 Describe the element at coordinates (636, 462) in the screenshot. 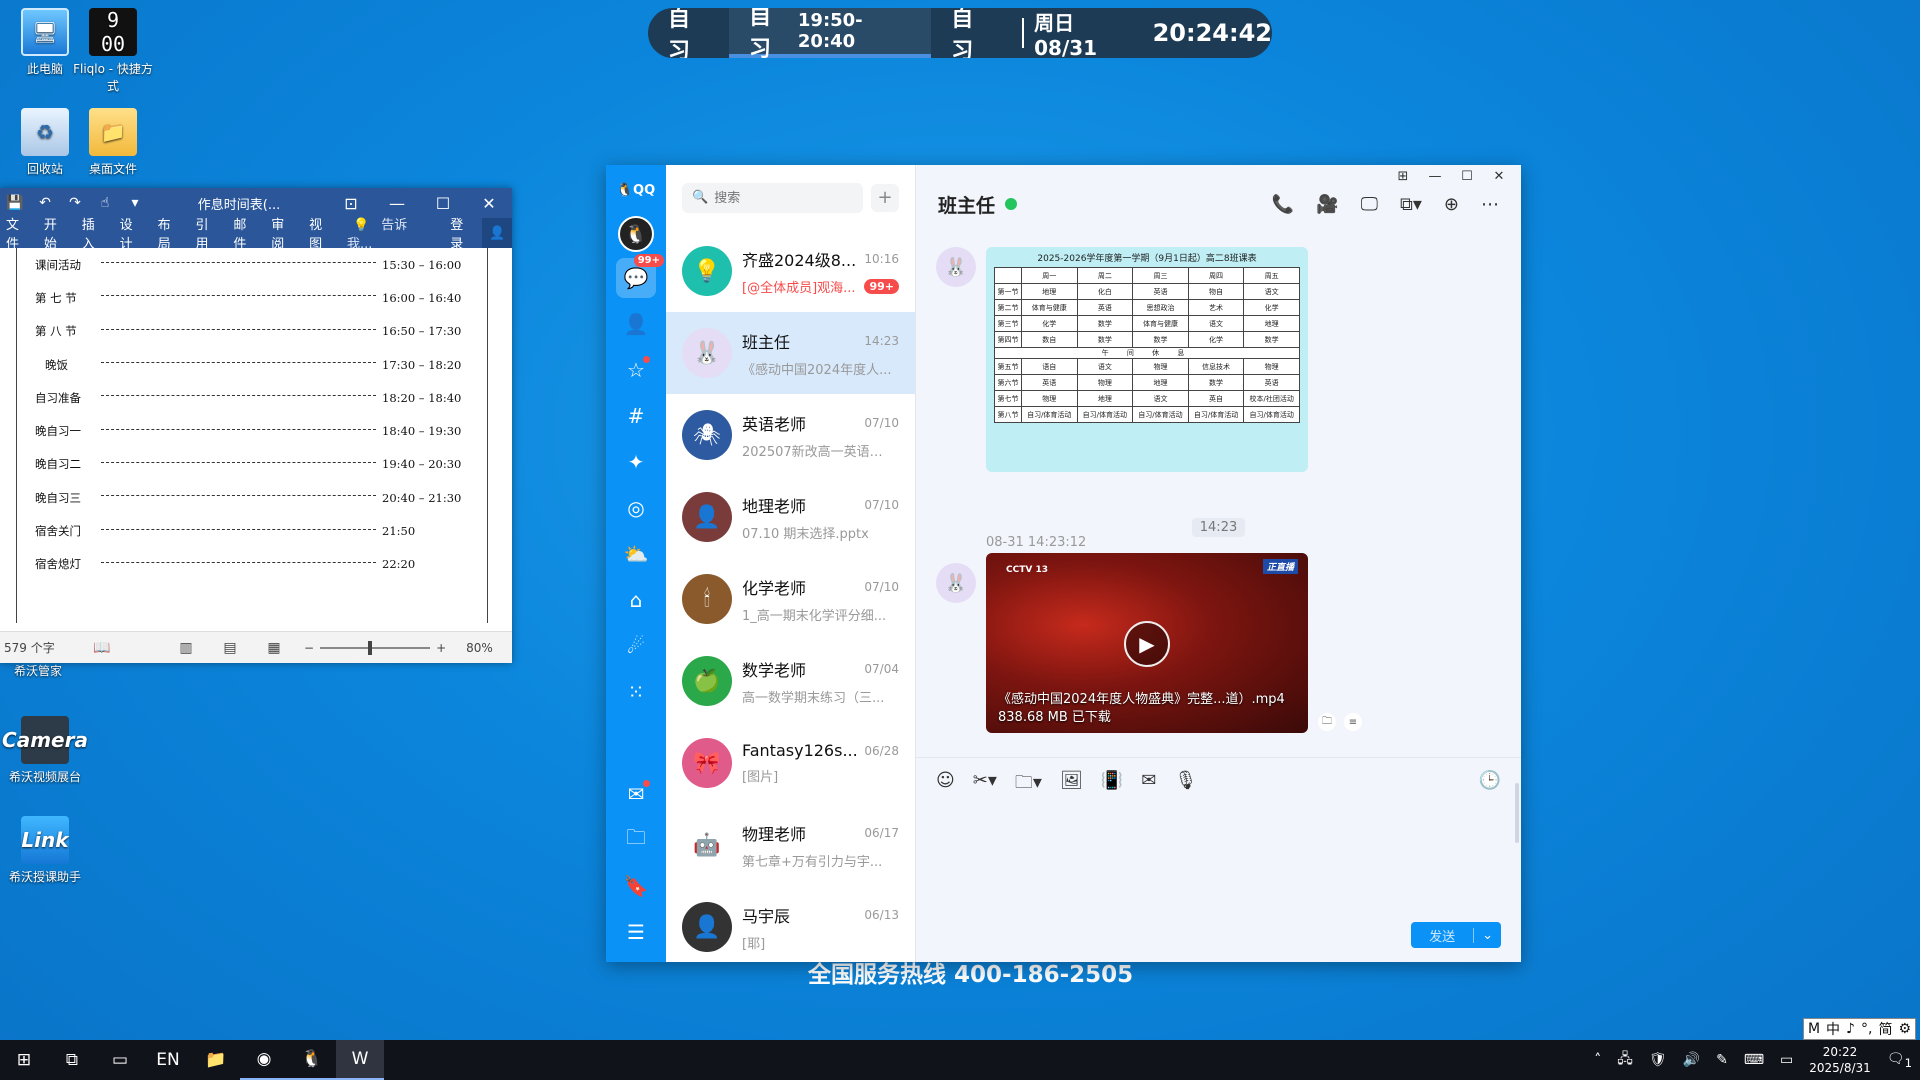

I see `zone-icon: ✦` at that location.